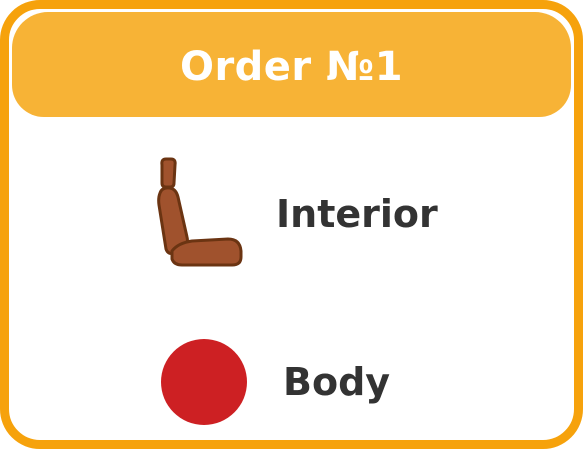 The image size is (583, 449). What do you see at coordinates (337, 382) in the screenshot?
I see `item-label-body: Body` at bounding box center [337, 382].